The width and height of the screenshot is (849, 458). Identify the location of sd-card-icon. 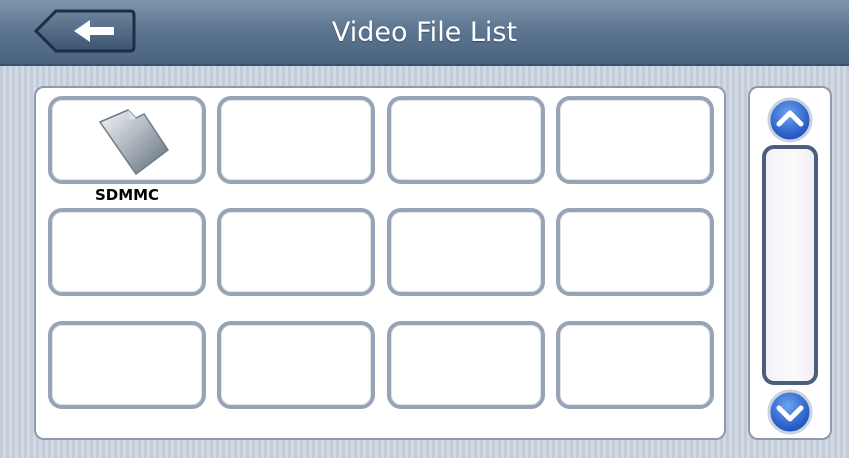
(134, 142).